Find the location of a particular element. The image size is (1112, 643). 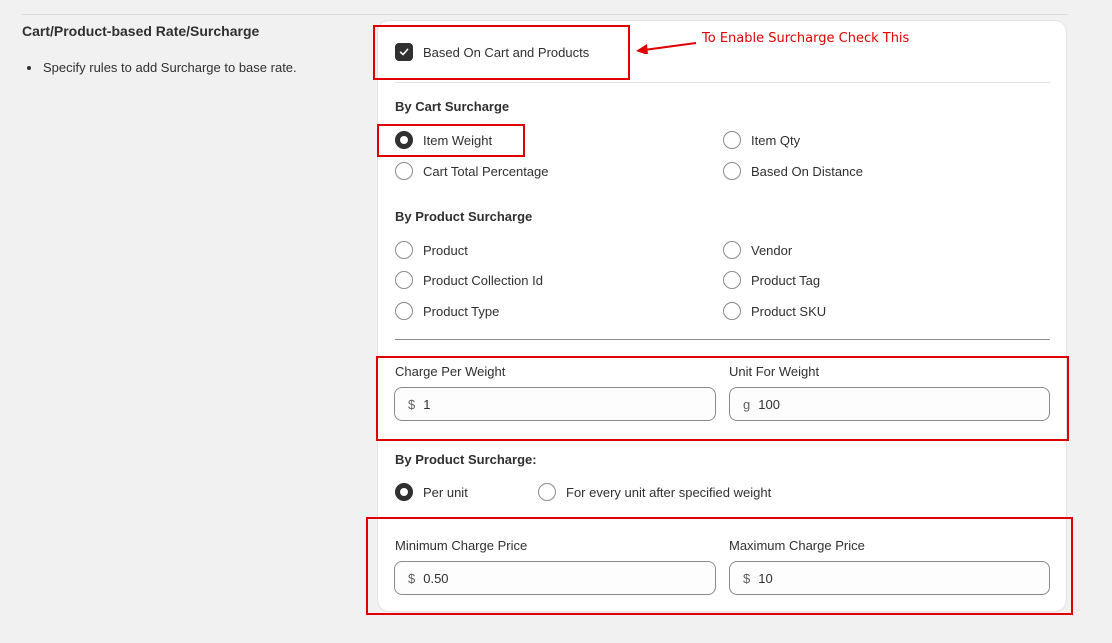

radio-label: Item Weight is located at coordinates (458, 140).